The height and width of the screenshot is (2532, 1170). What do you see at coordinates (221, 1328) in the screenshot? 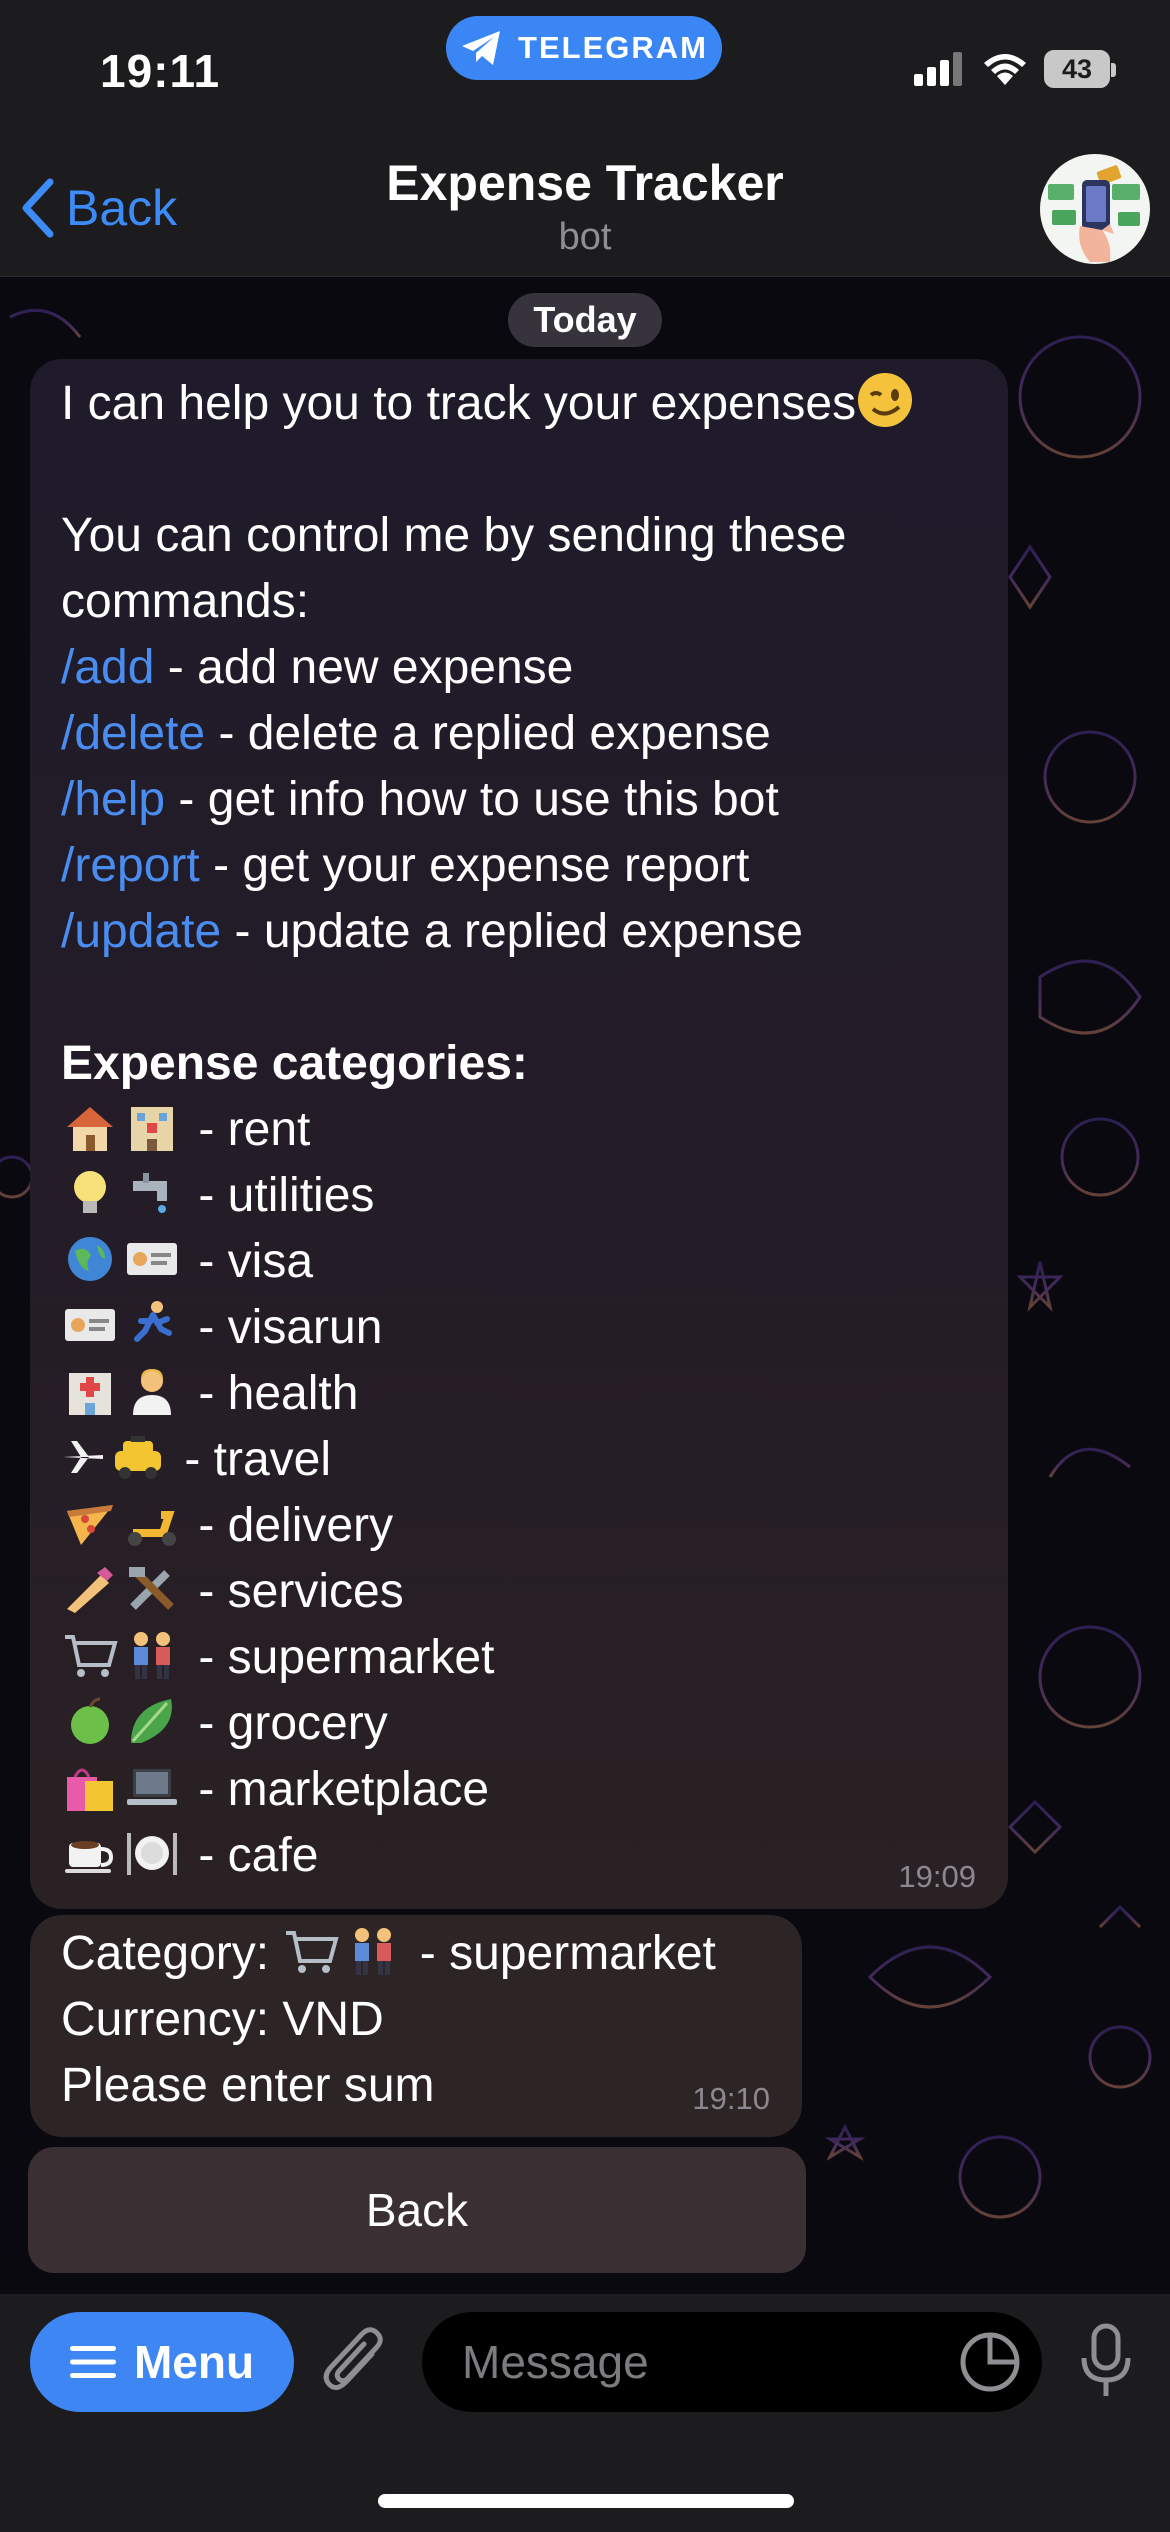
I see `category-row-visarun: - visarun` at bounding box center [221, 1328].